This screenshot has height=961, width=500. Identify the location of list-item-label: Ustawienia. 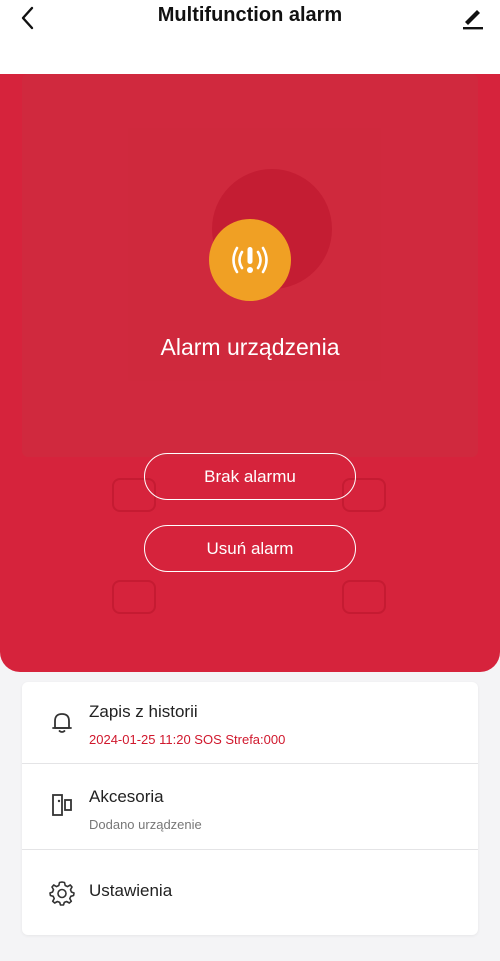
(131, 890).